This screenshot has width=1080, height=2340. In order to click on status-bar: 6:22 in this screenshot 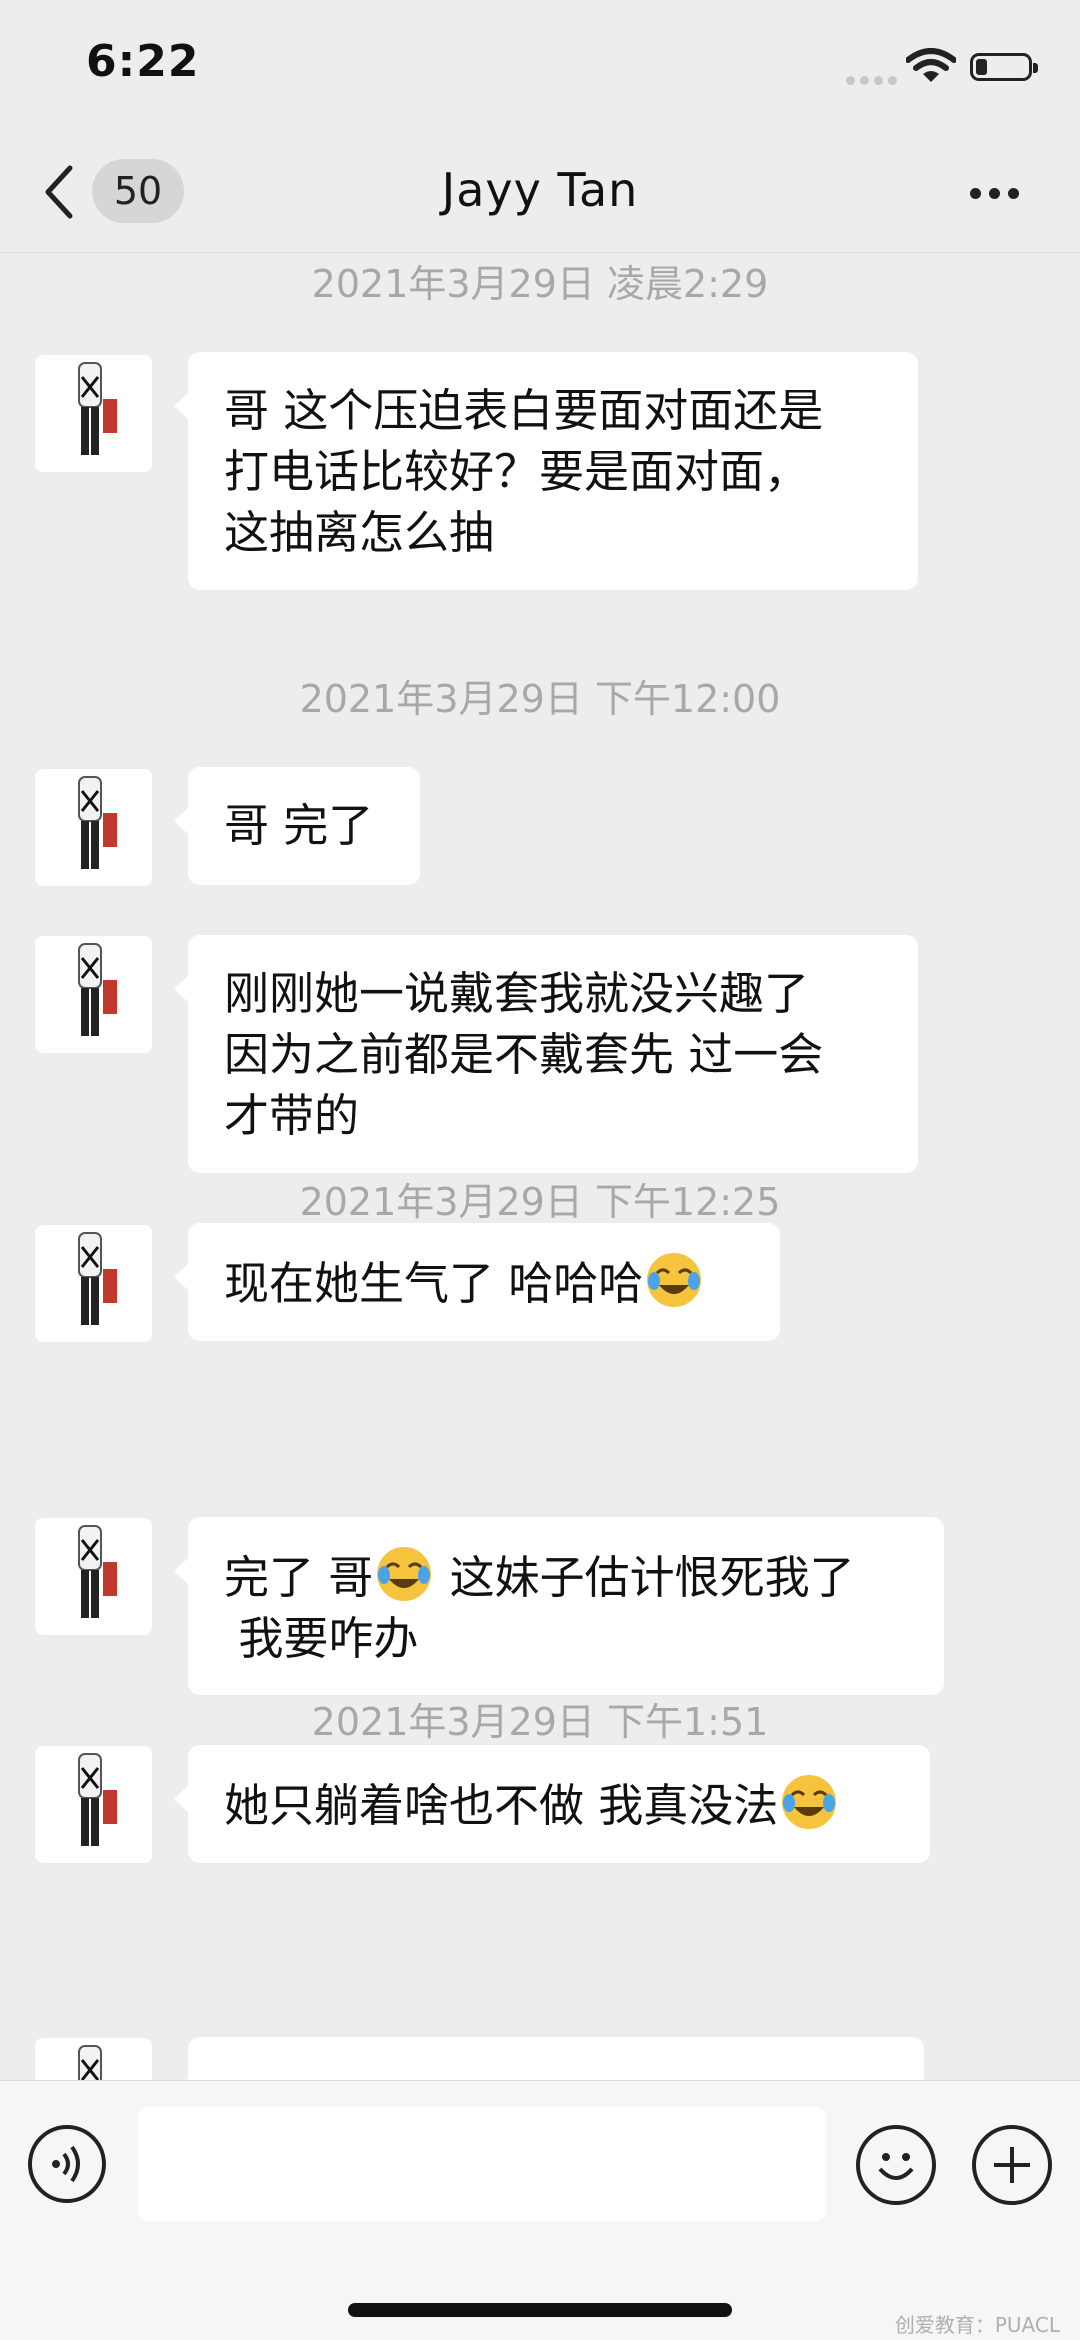, I will do `click(540, 65)`.